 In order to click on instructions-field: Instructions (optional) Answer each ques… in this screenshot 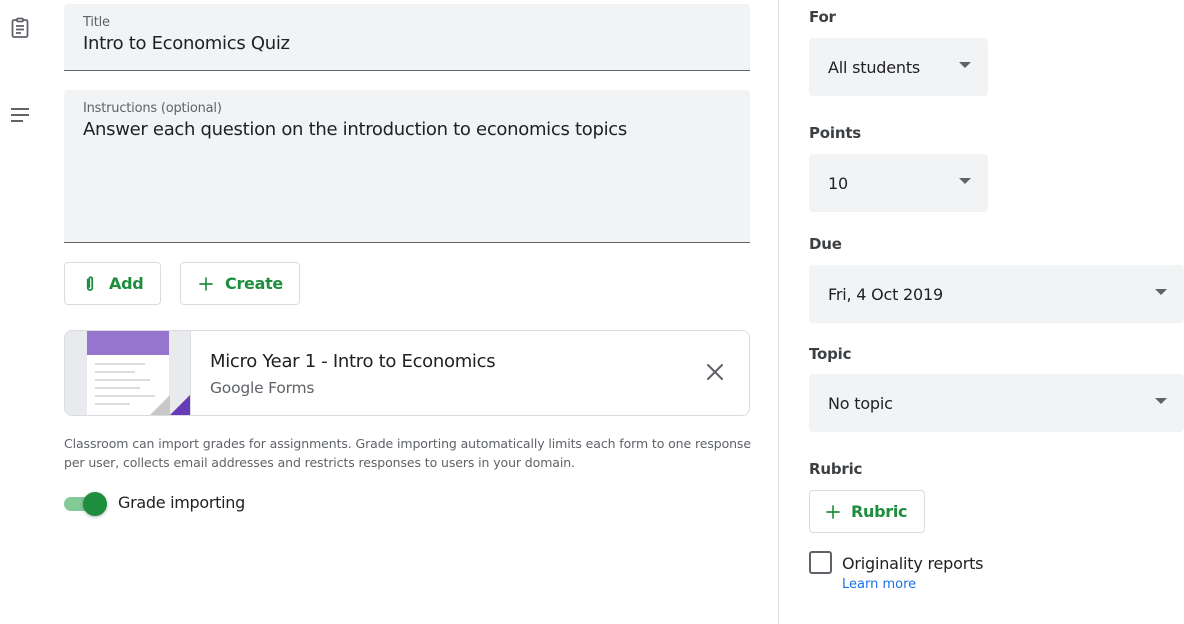, I will do `click(407, 166)`.